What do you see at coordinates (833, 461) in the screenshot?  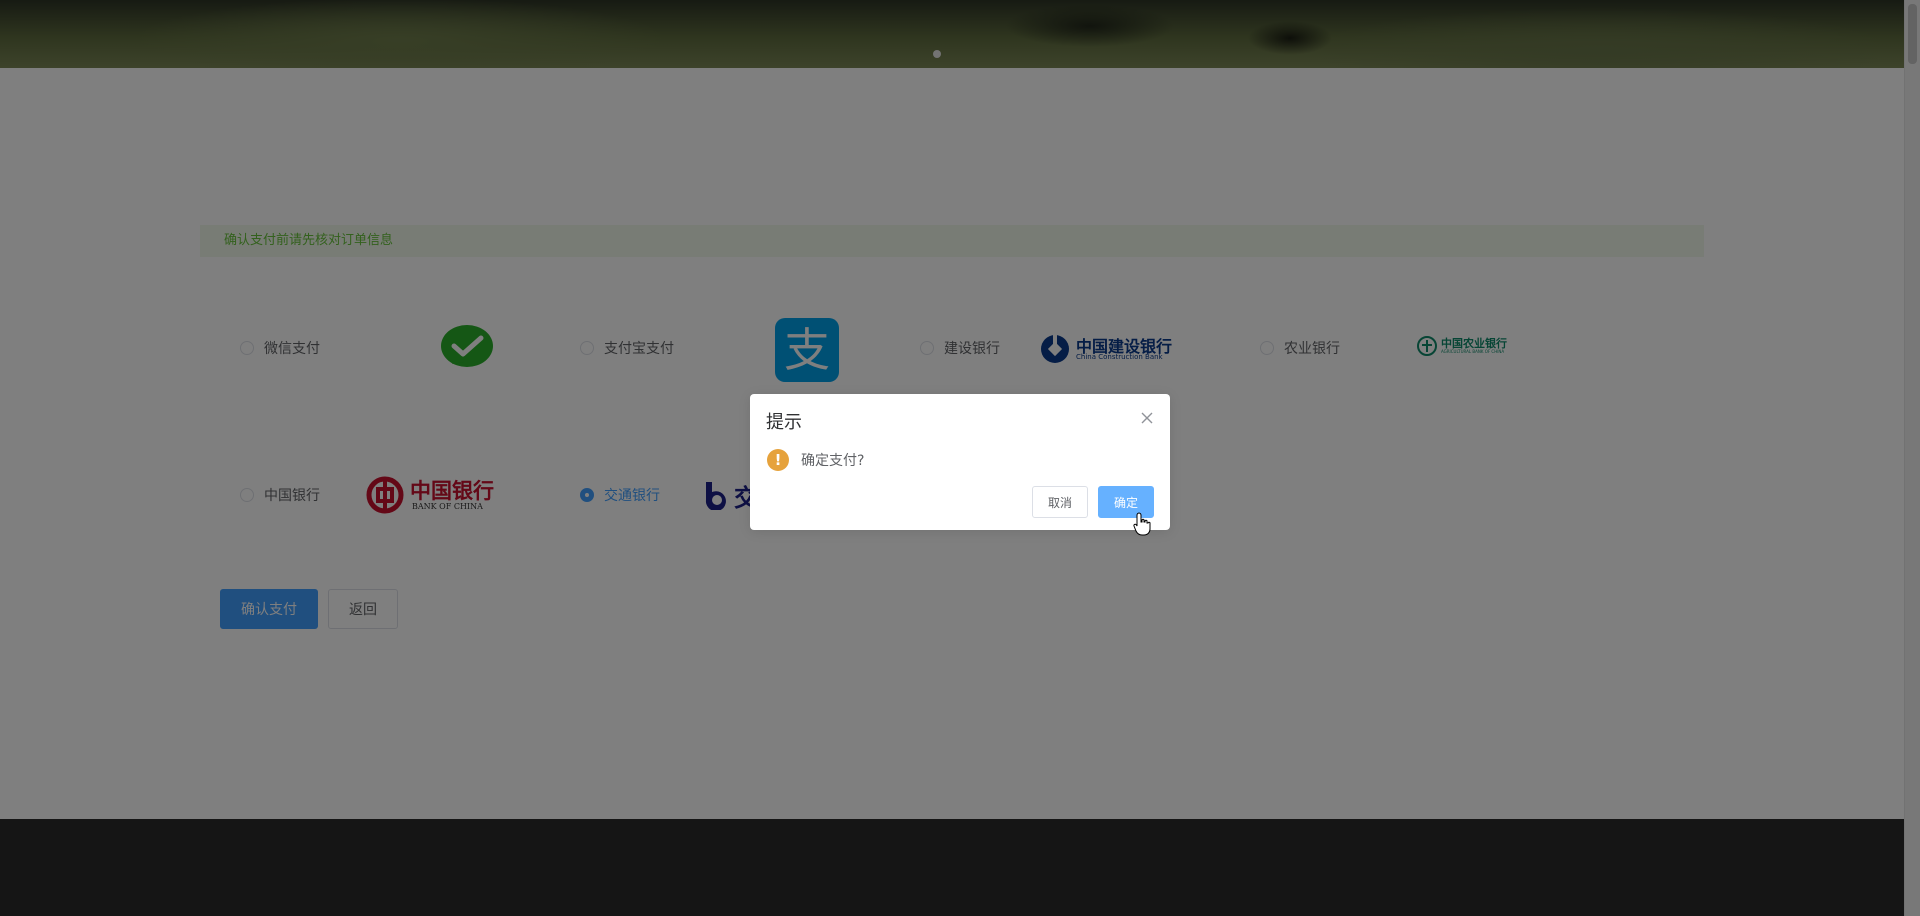 I see `dialog-message: 确定支付?` at bounding box center [833, 461].